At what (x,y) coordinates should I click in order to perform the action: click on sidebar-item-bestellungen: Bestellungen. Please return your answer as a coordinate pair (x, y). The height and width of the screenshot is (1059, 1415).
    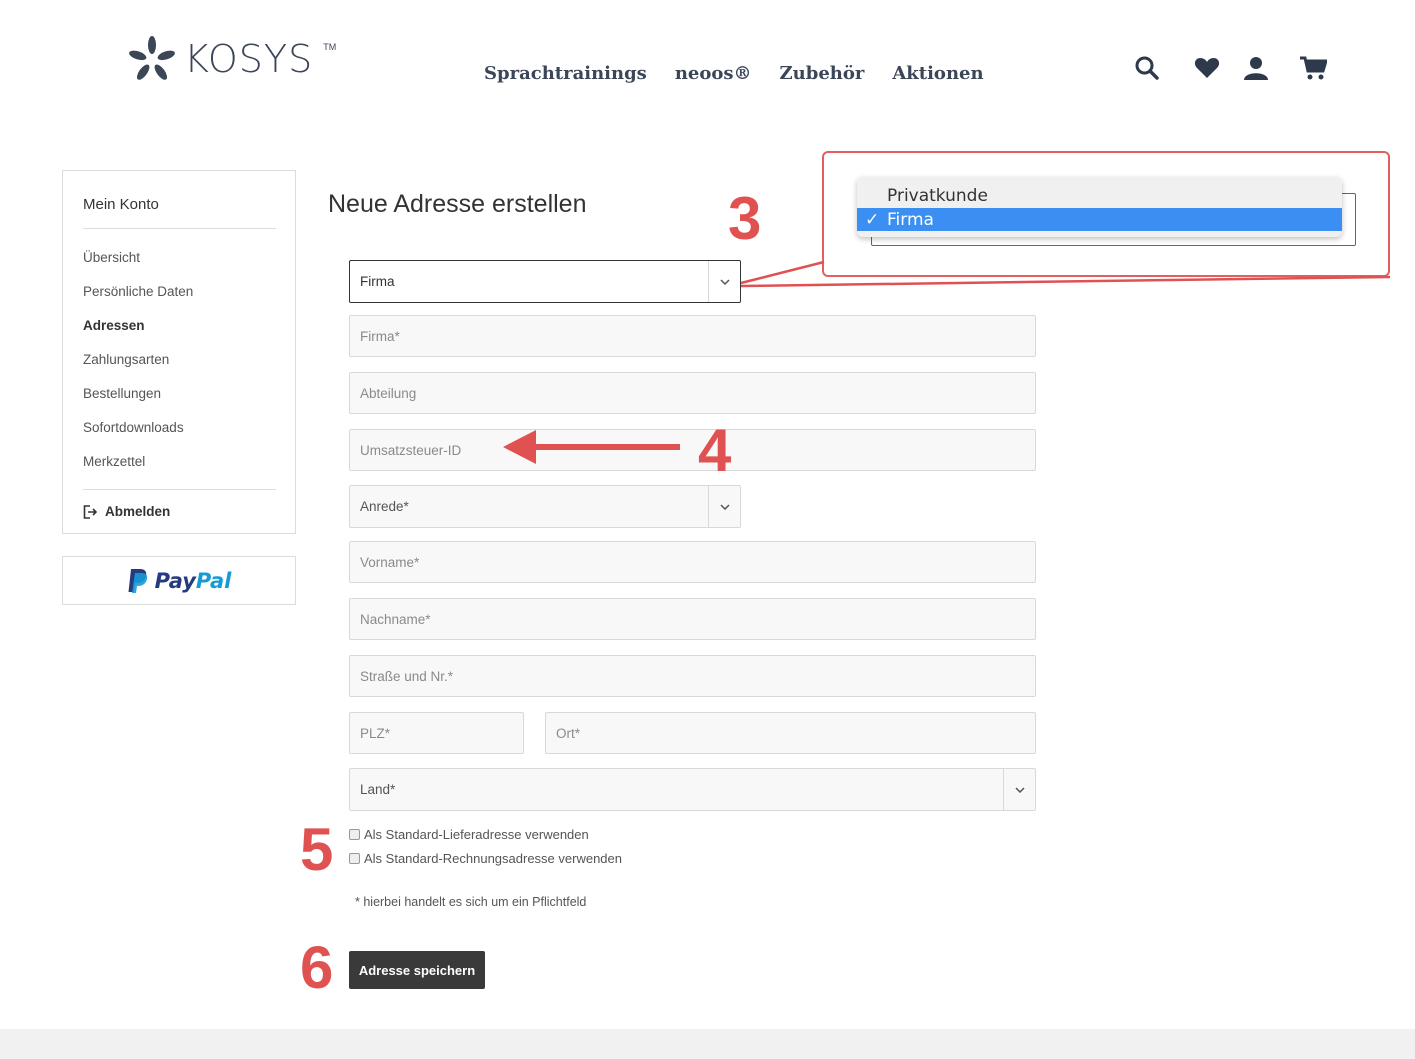
    Looking at the image, I should click on (122, 393).